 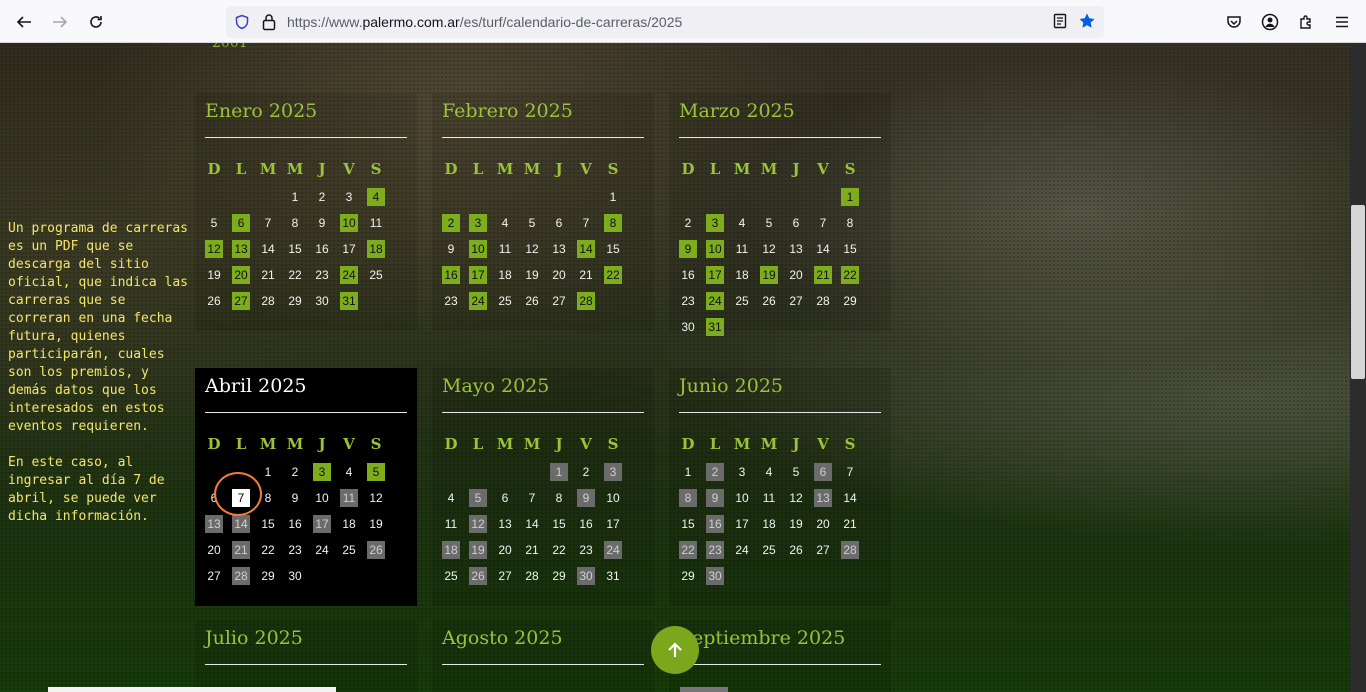 What do you see at coordinates (715, 550) in the screenshot?
I see `calendar-day: 23` at bounding box center [715, 550].